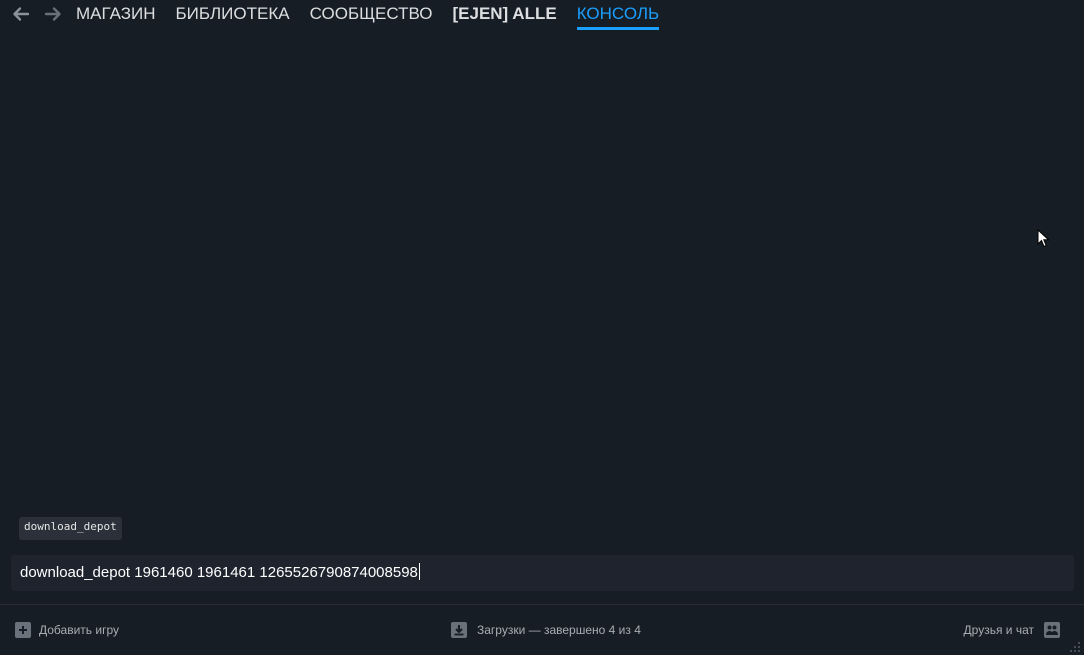 This screenshot has width=1084, height=655. What do you see at coordinates (70, 528) in the screenshot?
I see `autocomplete-suggestion: download_depot` at bounding box center [70, 528].